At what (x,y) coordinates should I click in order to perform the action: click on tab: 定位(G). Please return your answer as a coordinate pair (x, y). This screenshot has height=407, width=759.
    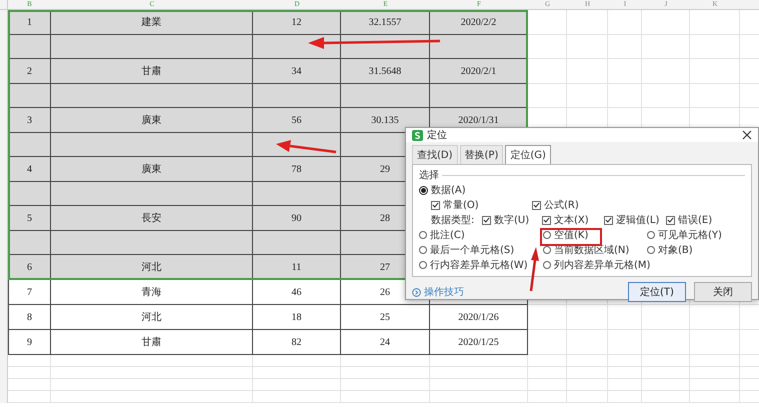
    Looking at the image, I should click on (528, 154).